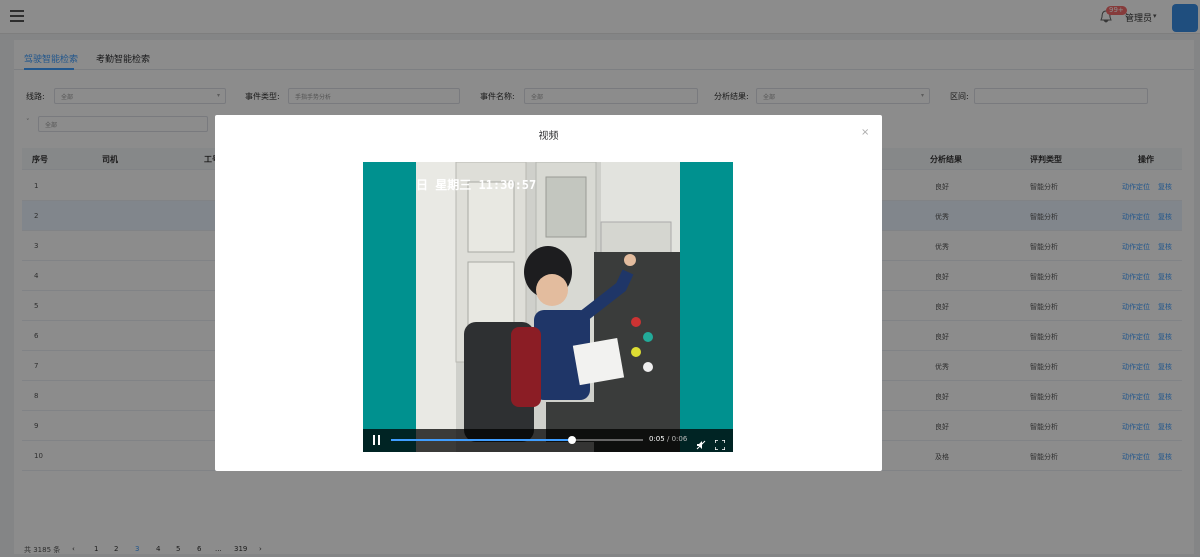 The image size is (1200, 557). Describe the element at coordinates (548, 136) in the screenshot. I see `dialog-title: 视频` at that location.